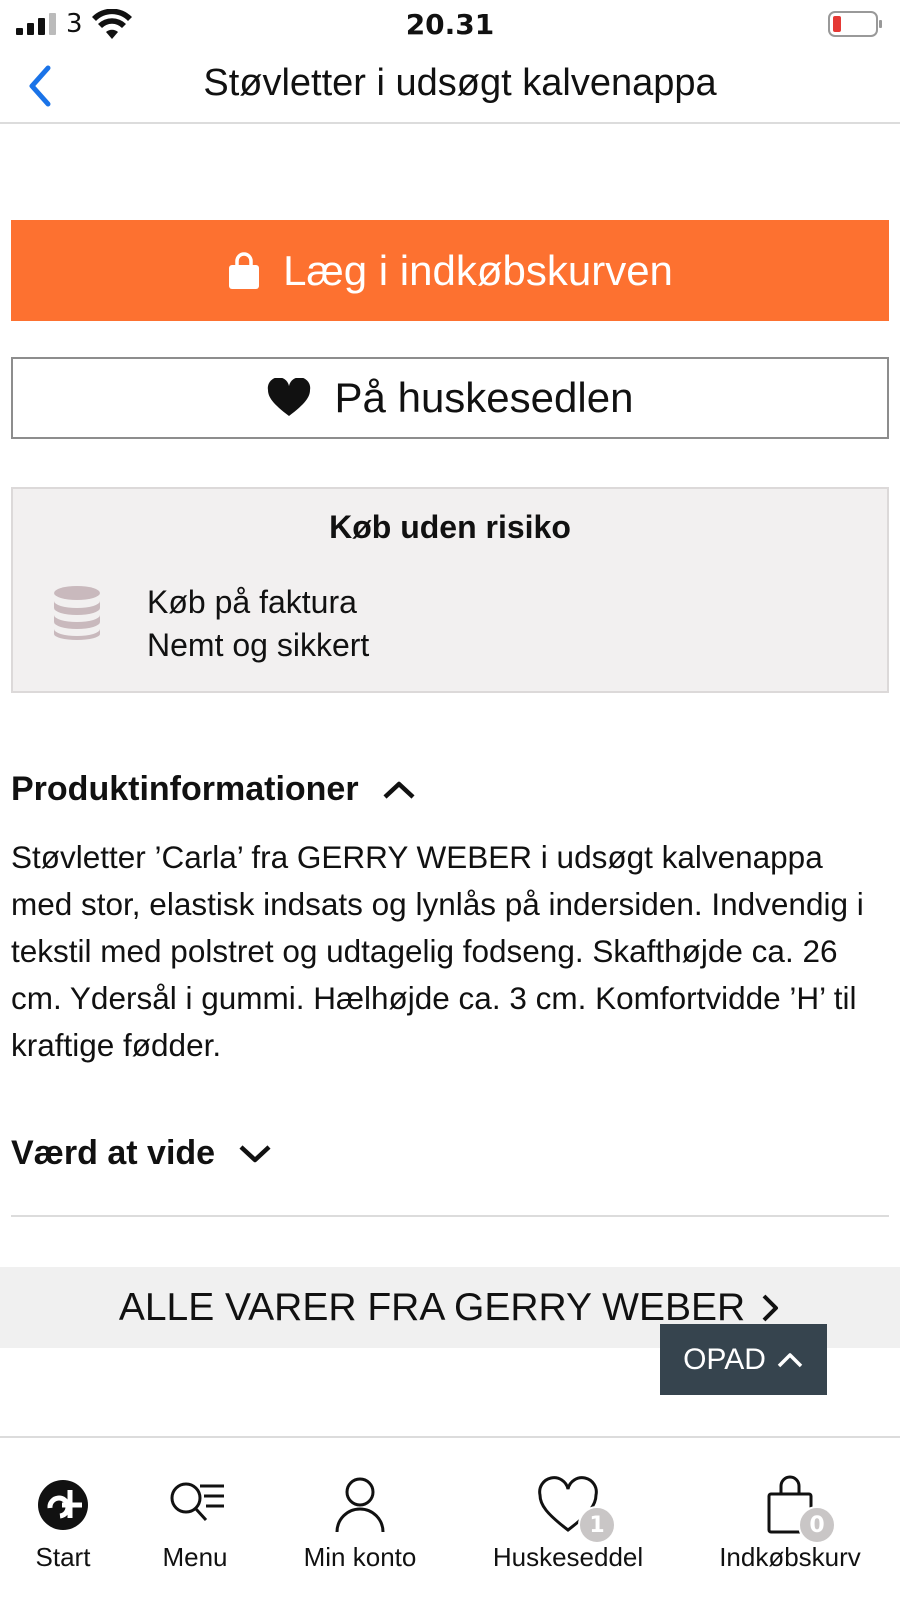 This screenshot has width=900, height=1600. I want to click on tab-menu: Menu, so click(195, 1519).